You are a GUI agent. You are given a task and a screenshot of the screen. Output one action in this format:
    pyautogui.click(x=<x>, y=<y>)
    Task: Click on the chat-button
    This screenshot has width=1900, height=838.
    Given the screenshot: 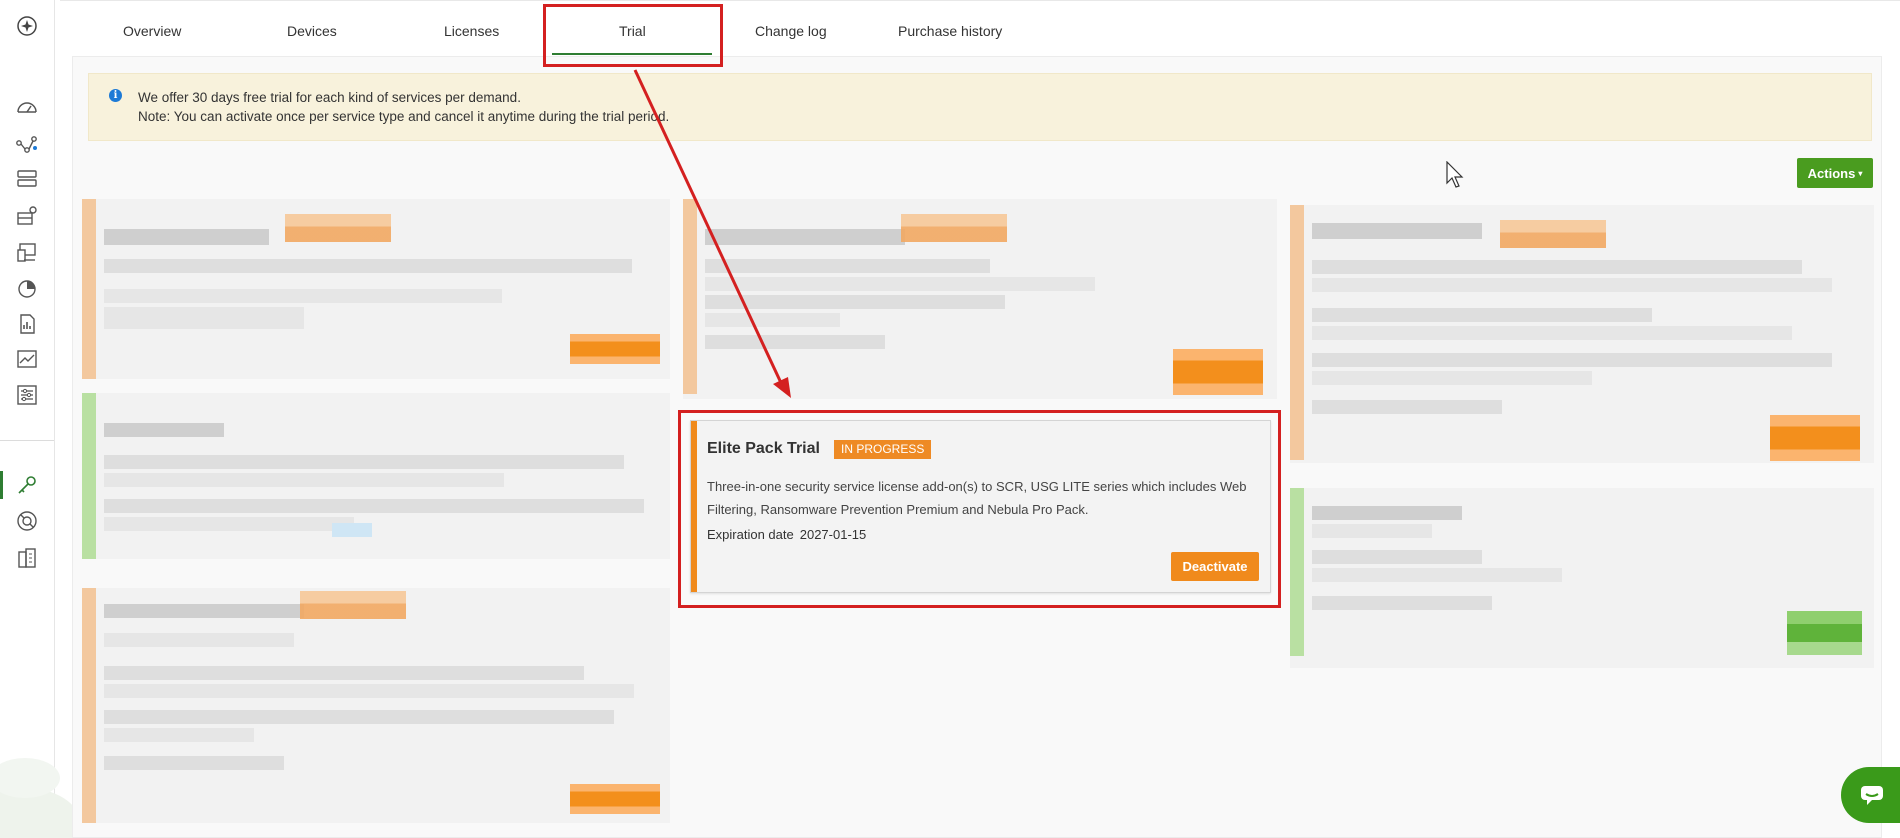 What is the action you would take?
    pyautogui.click(x=1870, y=795)
    